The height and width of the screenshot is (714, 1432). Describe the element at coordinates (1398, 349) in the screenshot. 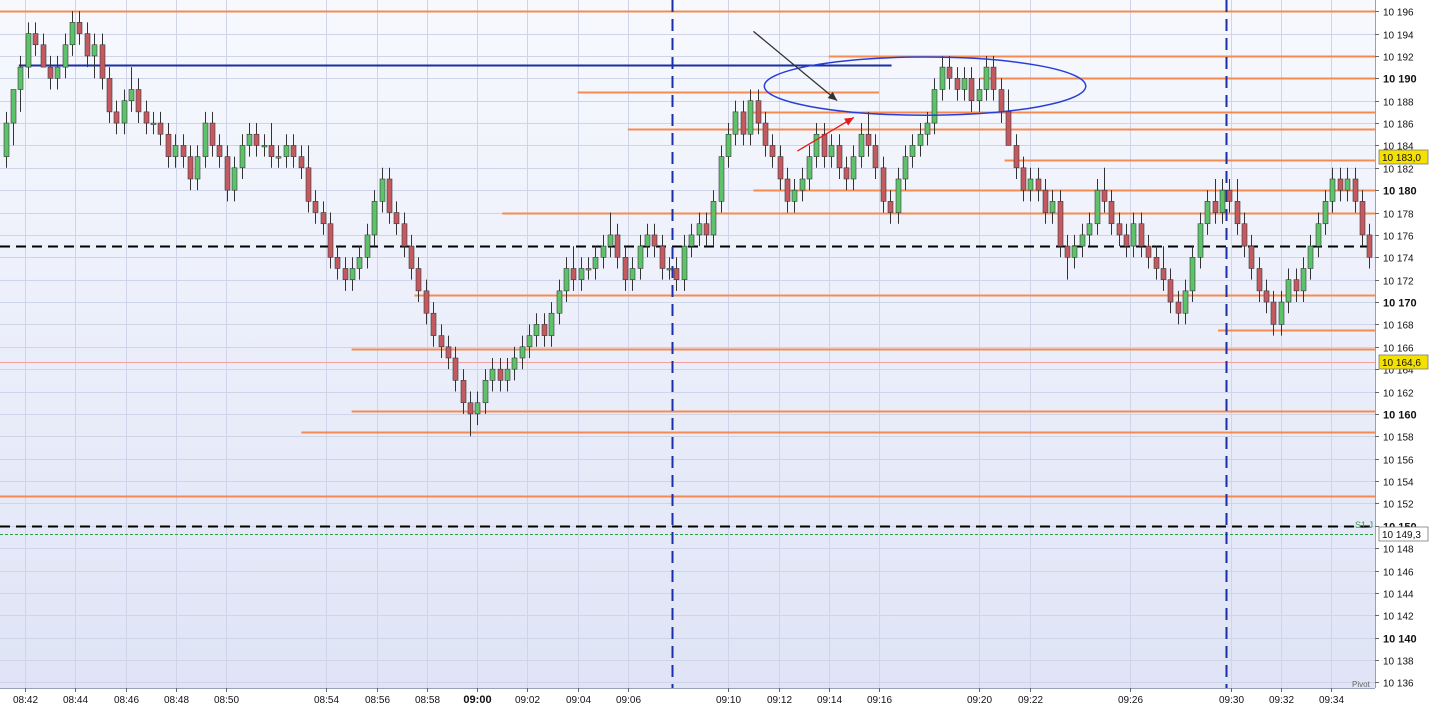

I see `price-tick-label: 10 166` at that location.